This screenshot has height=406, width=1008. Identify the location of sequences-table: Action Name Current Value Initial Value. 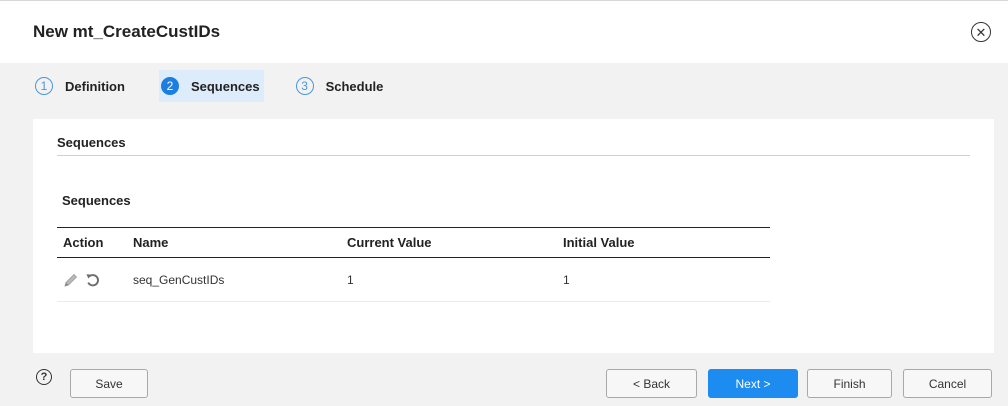
(413, 264).